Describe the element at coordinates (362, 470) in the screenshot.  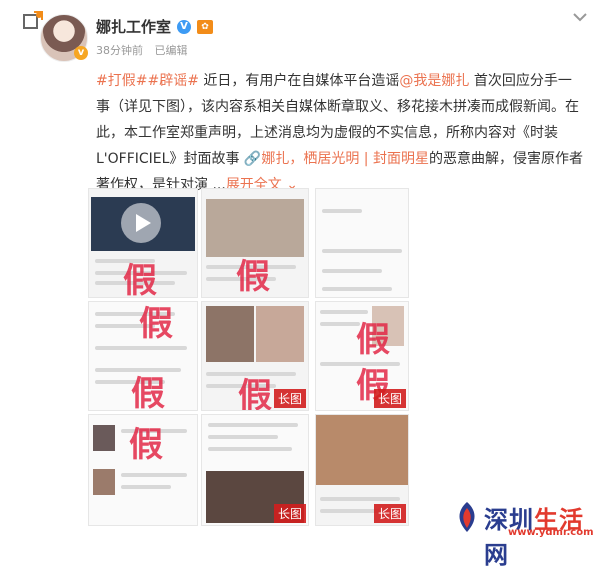
I see `image-thumb-9: 长图` at that location.